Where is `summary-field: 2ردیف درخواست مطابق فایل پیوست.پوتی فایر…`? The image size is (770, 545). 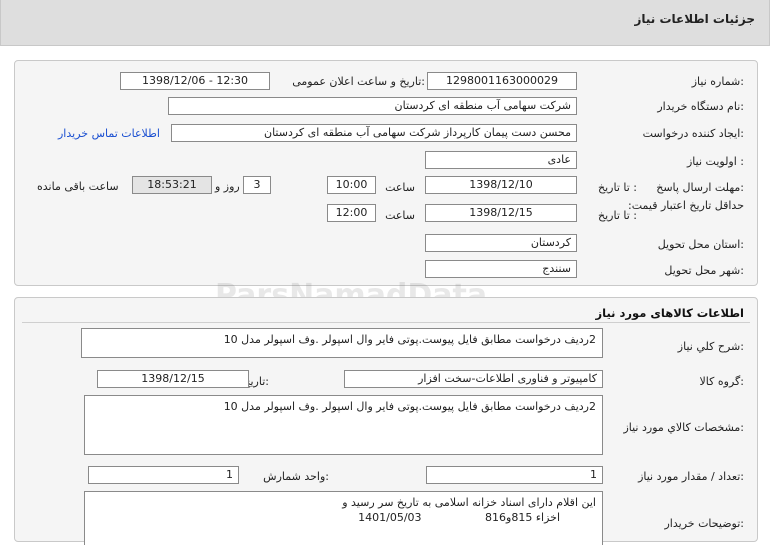 summary-field: 2ردیف درخواست مطابق فایل پیوست.پوتی فایر… is located at coordinates (342, 343).